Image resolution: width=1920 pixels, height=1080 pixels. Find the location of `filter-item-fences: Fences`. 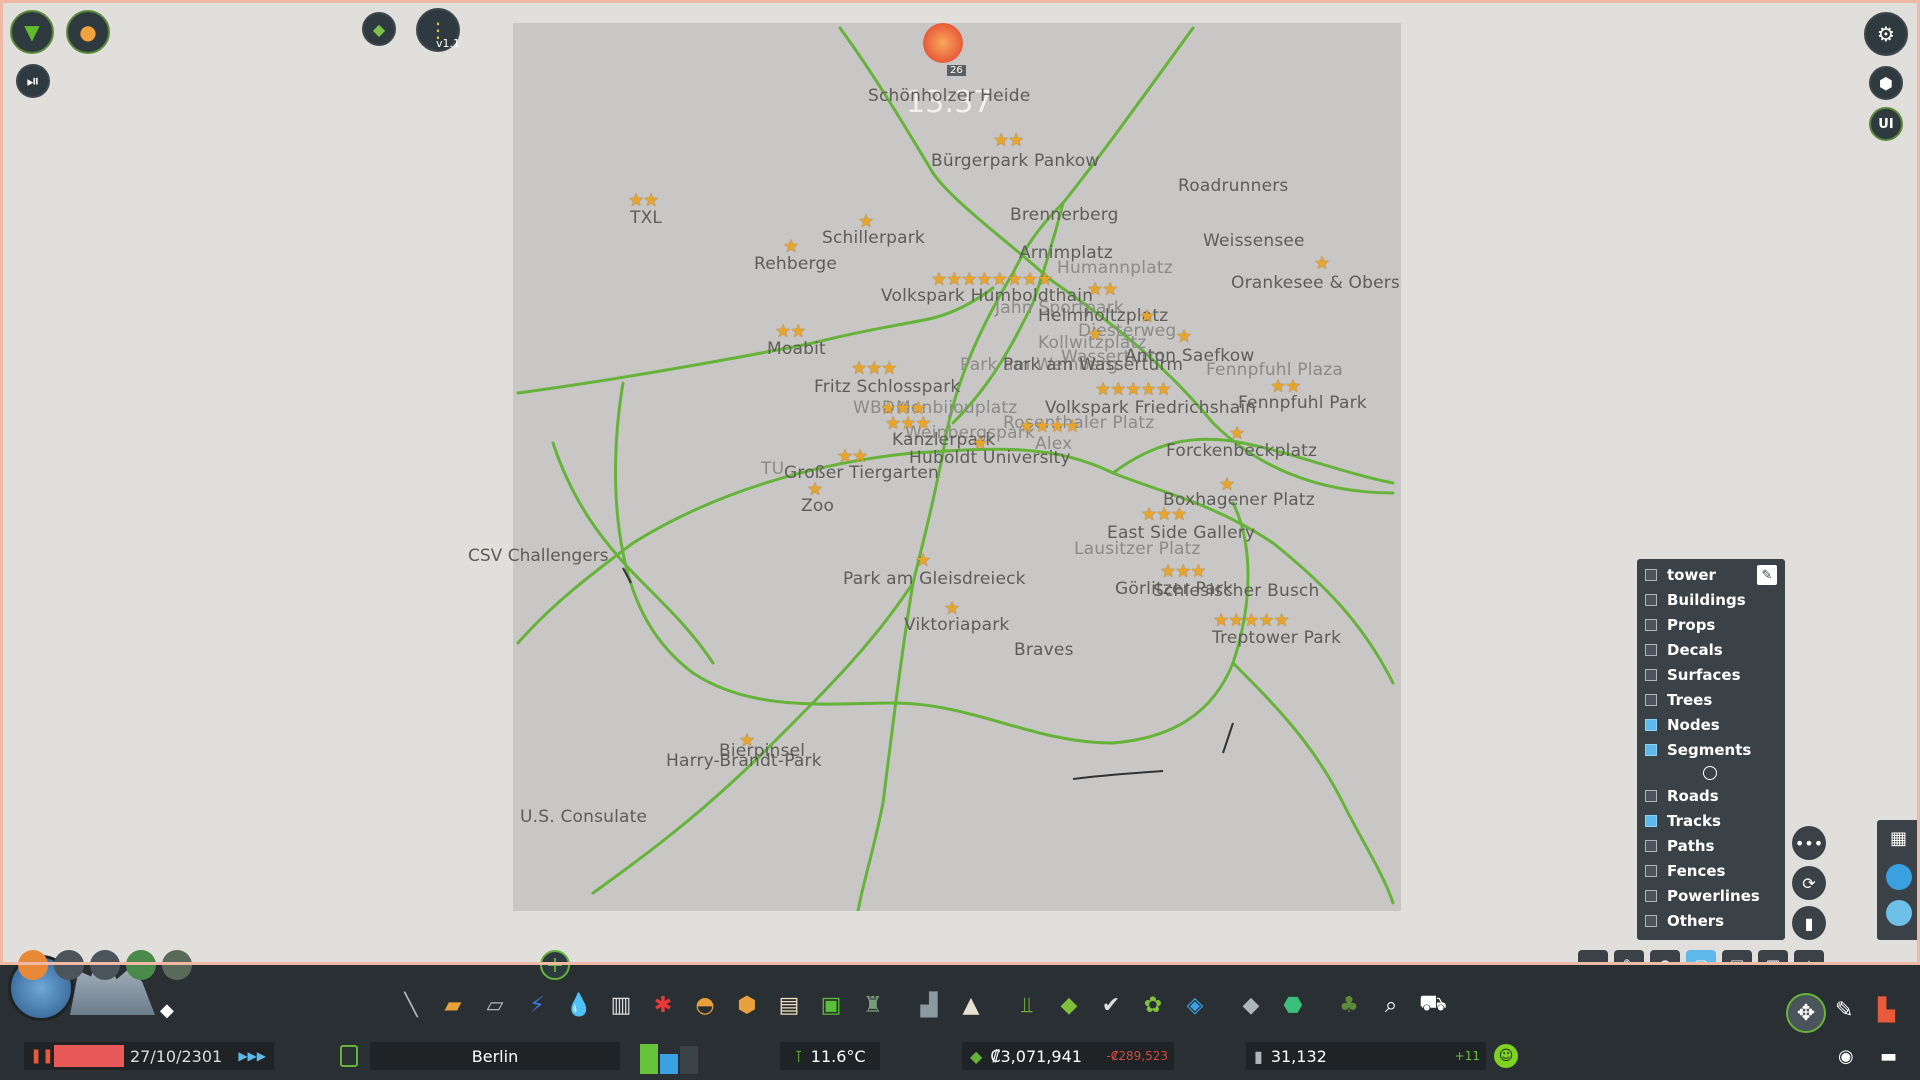

filter-item-fences: Fences is located at coordinates (1685, 871).